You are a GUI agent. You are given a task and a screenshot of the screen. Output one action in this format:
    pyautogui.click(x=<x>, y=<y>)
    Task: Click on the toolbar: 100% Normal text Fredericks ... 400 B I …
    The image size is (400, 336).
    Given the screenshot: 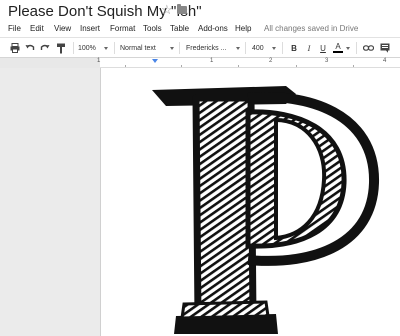 What is the action you would take?
    pyautogui.click(x=200, y=47)
    